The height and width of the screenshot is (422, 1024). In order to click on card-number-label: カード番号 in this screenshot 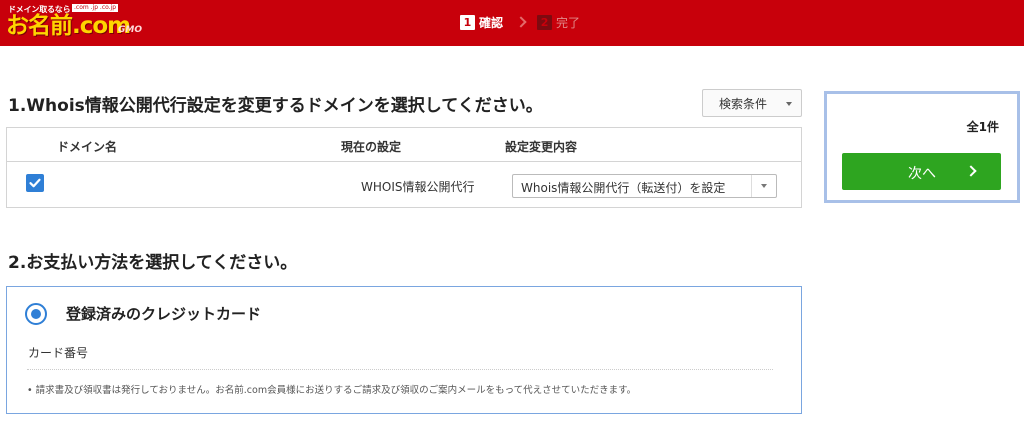, I will do `click(58, 353)`.